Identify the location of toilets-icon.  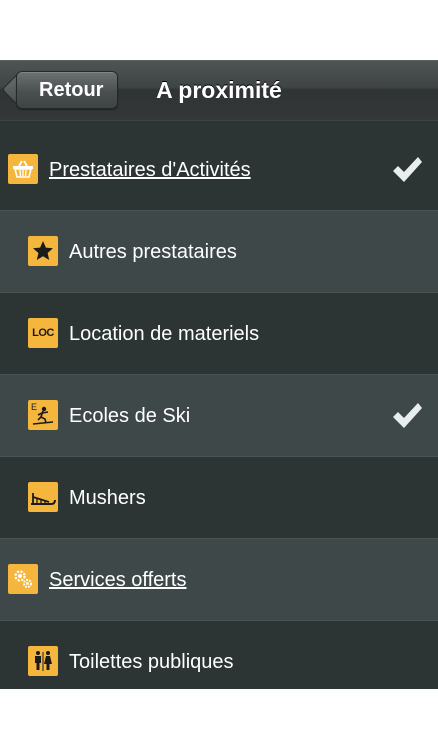
(43, 661).